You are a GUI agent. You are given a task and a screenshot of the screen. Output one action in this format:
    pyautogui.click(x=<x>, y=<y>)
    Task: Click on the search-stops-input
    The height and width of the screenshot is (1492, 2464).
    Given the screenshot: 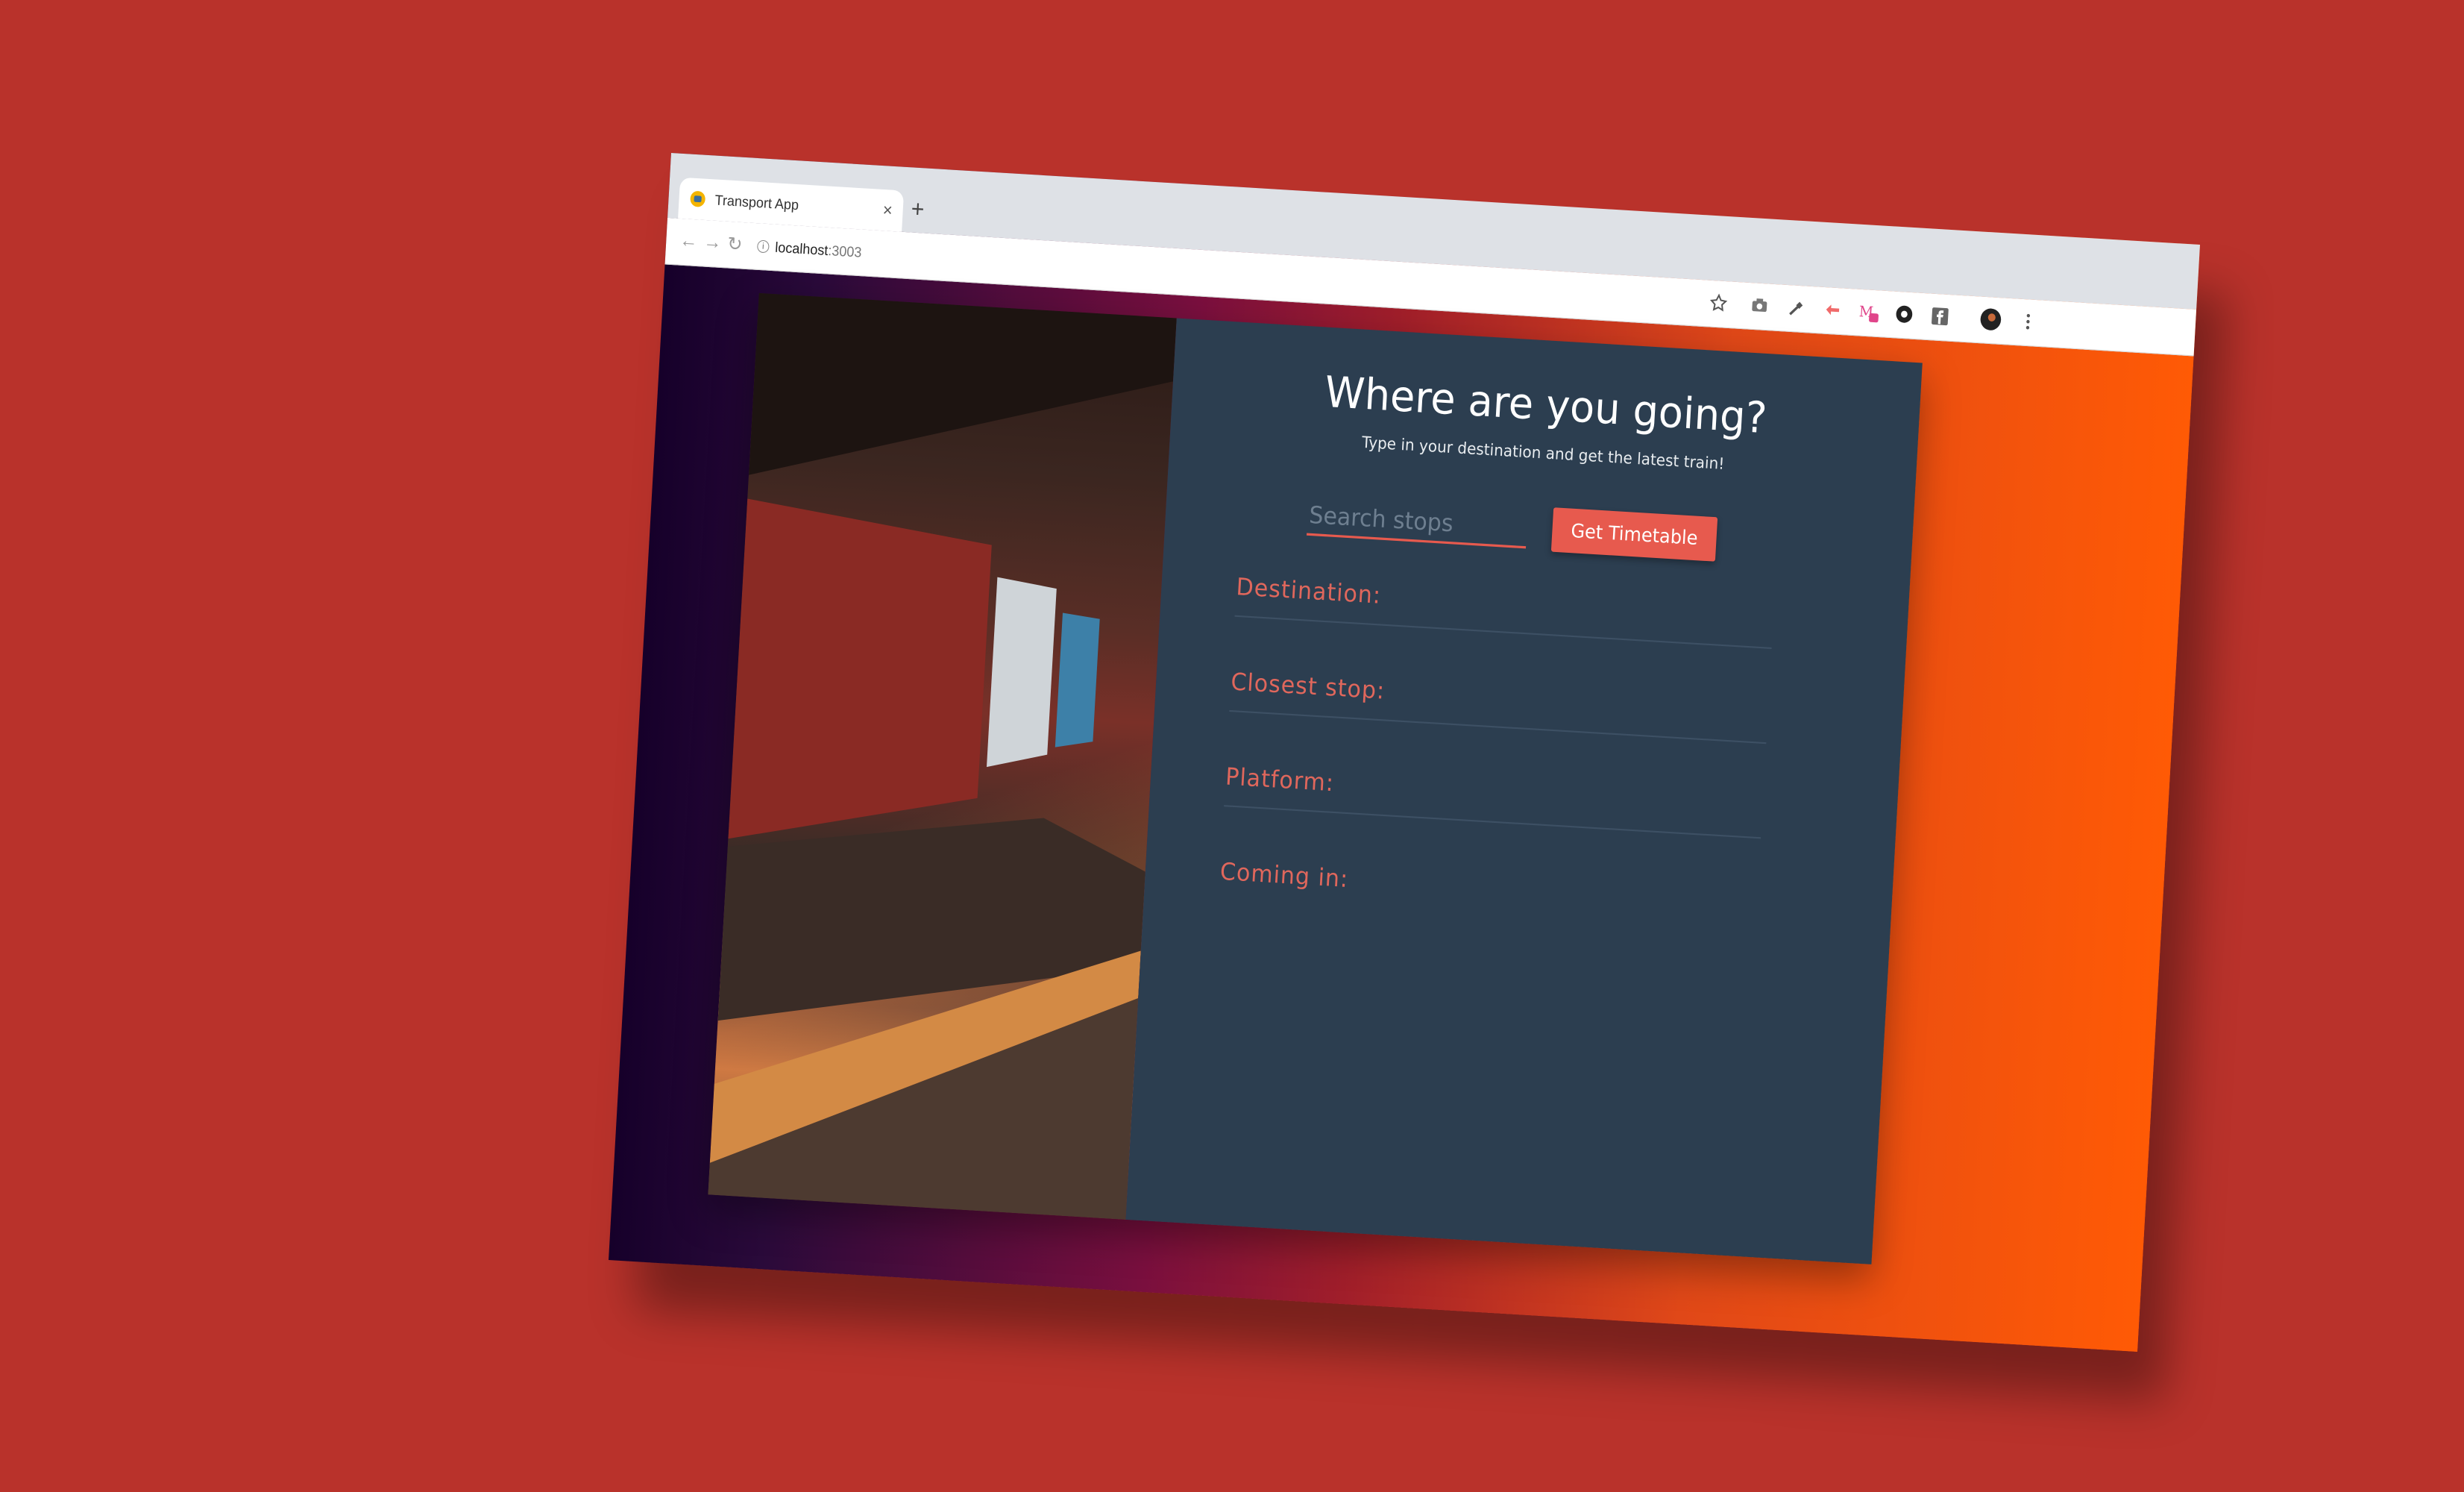 What is the action you would take?
    pyautogui.click(x=1417, y=522)
    